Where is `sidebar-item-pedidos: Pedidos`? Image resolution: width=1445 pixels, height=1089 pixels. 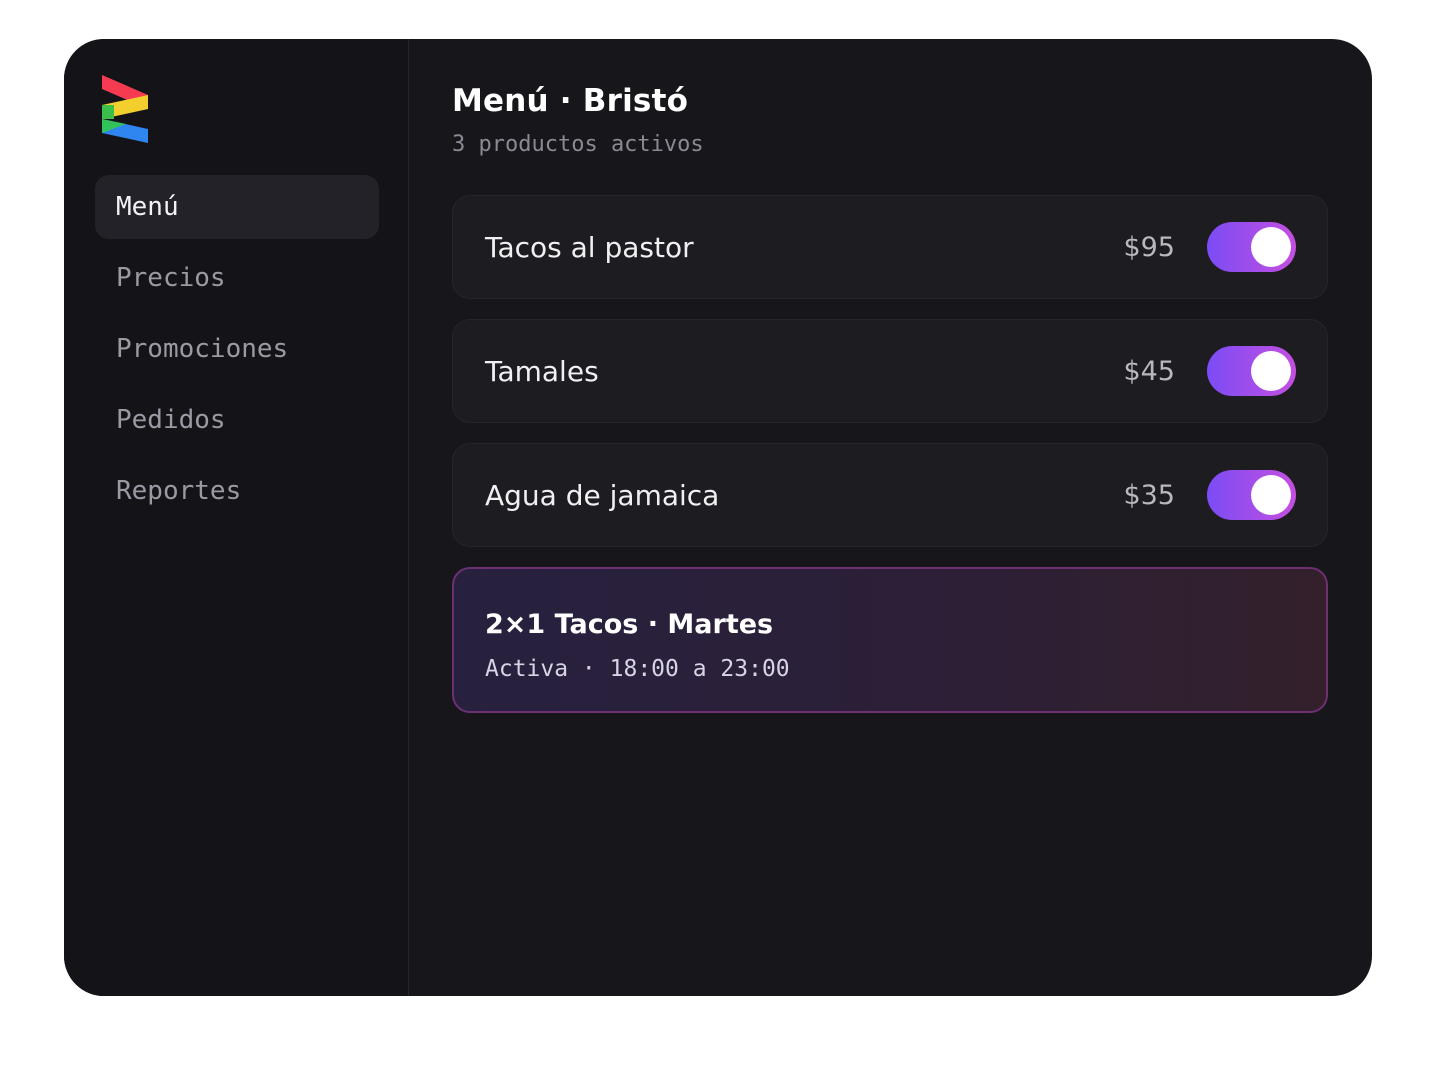 sidebar-item-pedidos: Pedidos is located at coordinates (237, 420).